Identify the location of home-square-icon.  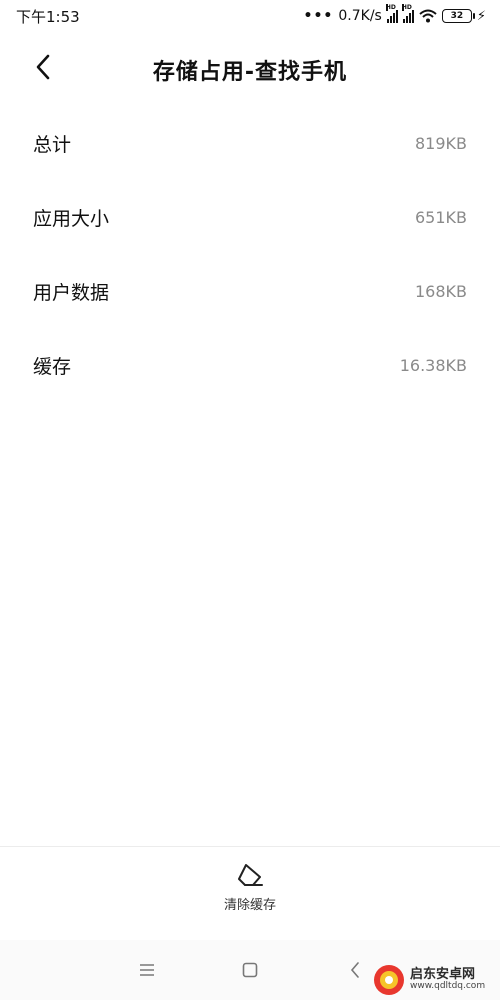
(250, 970).